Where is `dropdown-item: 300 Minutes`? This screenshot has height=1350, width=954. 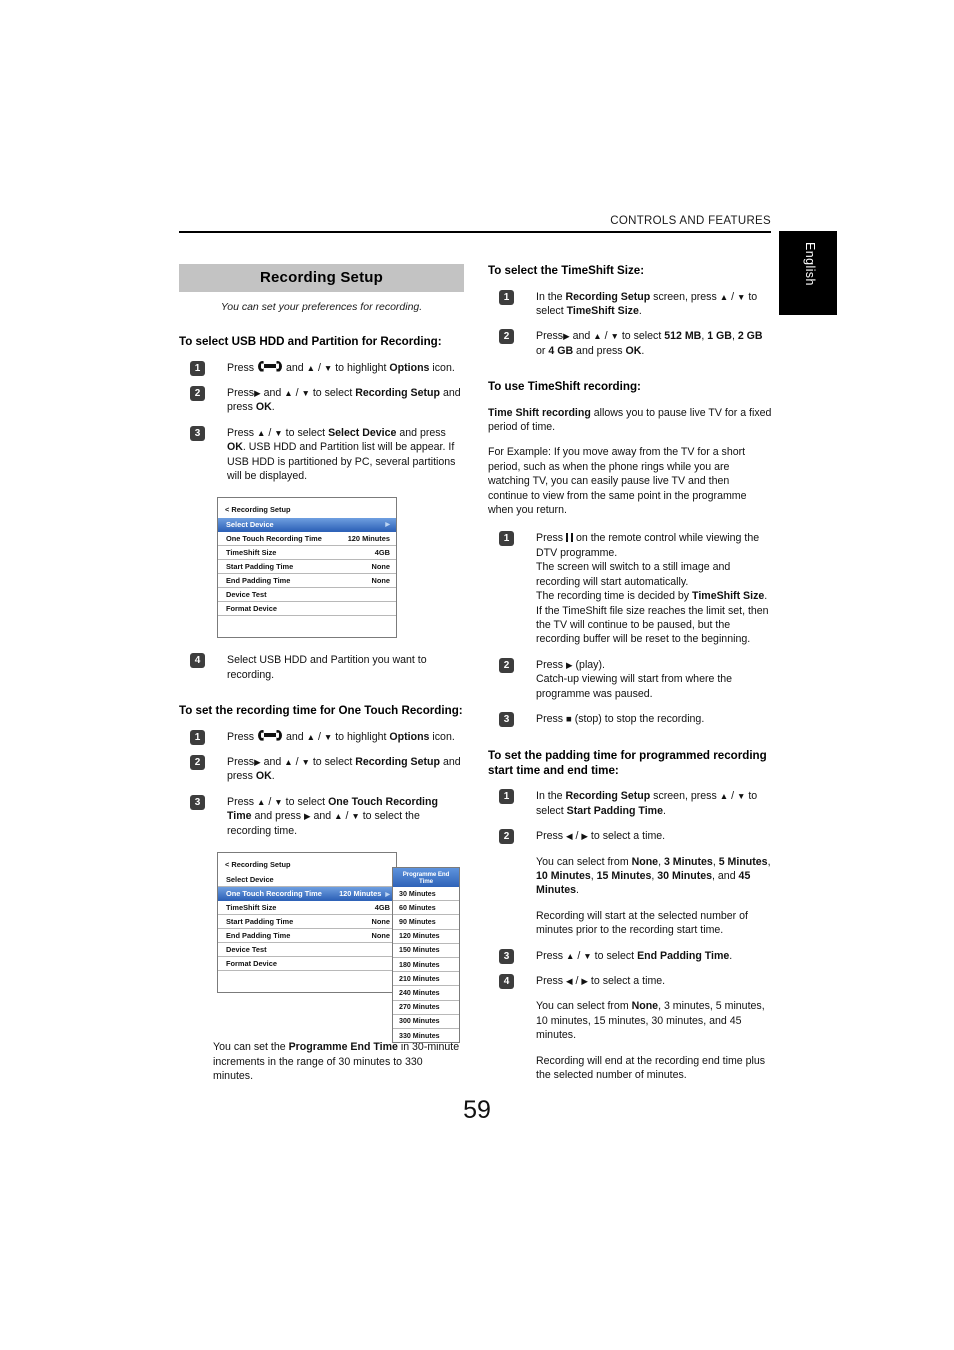 dropdown-item: 300 Minutes is located at coordinates (426, 1022).